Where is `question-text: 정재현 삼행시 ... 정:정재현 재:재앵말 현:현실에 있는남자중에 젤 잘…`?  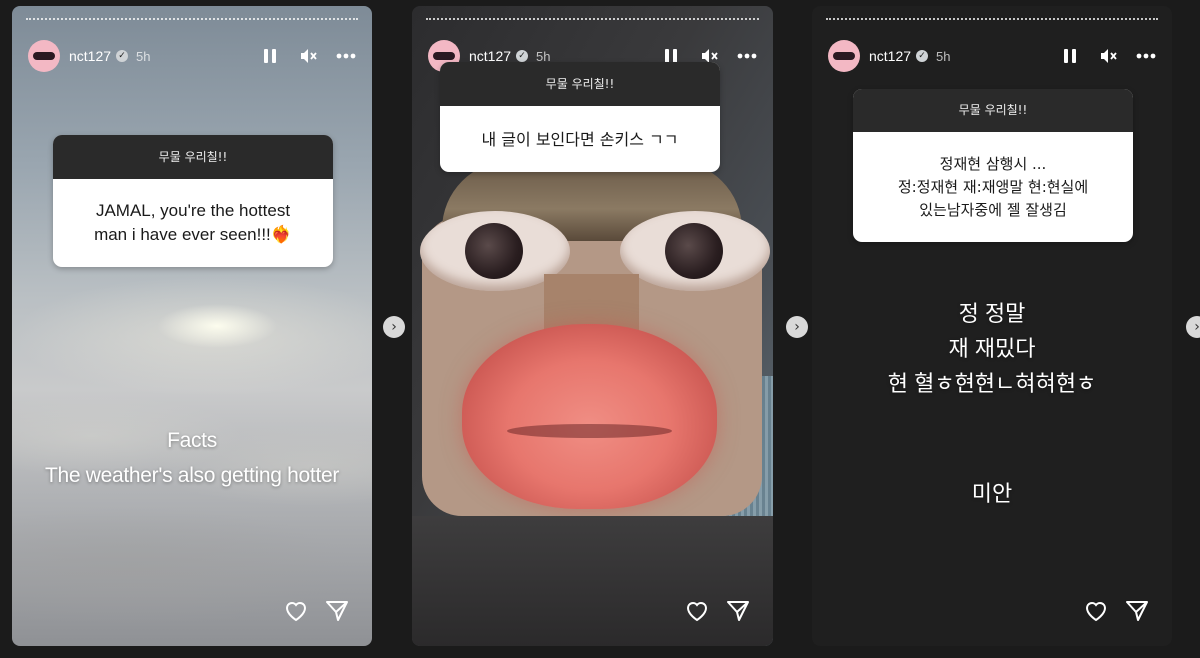 question-text: 정재현 삼행시 ... 정:정재현 재:재앵말 현:현실에 있는남자중에 젤 잘… is located at coordinates (993, 187).